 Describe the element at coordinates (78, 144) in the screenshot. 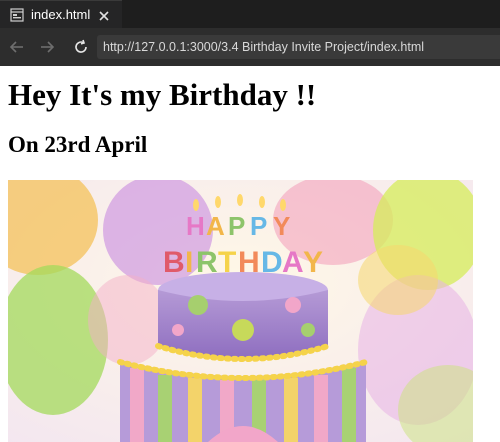

I see `page-subheading: On 23rd April` at that location.